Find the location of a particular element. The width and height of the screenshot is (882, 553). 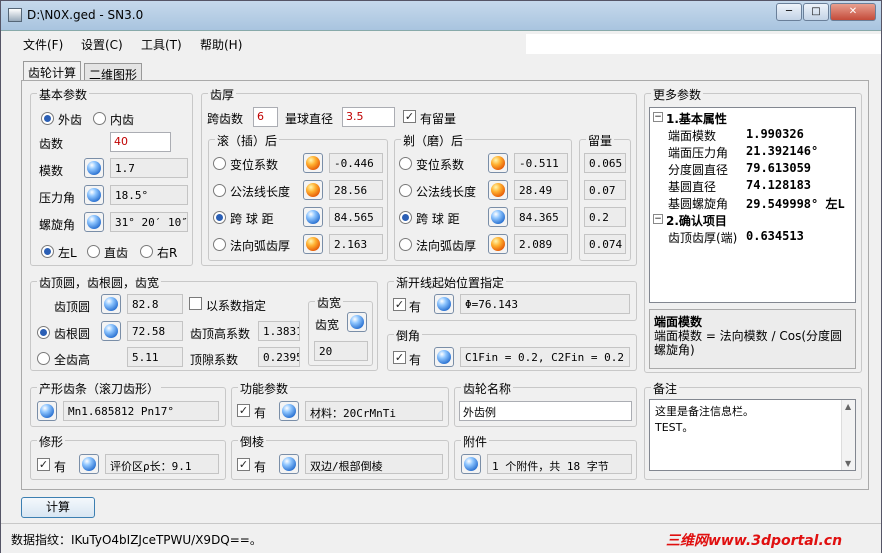

shave-wk-label: 公法线长度 is located at coordinates (446, 192).